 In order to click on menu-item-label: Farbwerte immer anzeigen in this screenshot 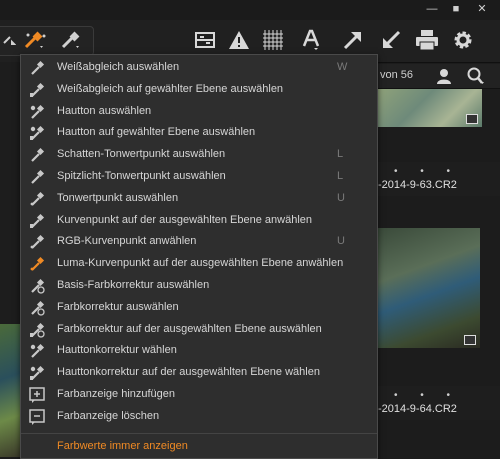, I will do `click(122, 446)`.